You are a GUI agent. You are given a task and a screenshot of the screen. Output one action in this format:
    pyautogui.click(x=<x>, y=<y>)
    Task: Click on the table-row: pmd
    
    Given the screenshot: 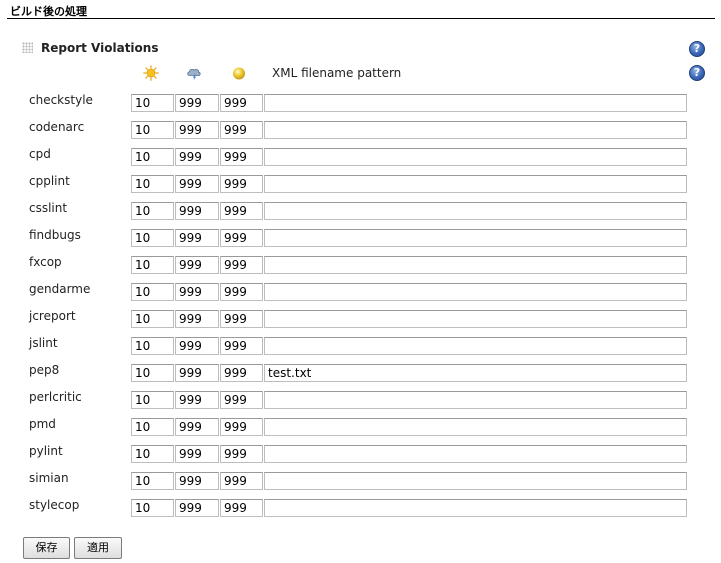 What is the action you would take?
    pyautogui.click(x=360, y=427)
    